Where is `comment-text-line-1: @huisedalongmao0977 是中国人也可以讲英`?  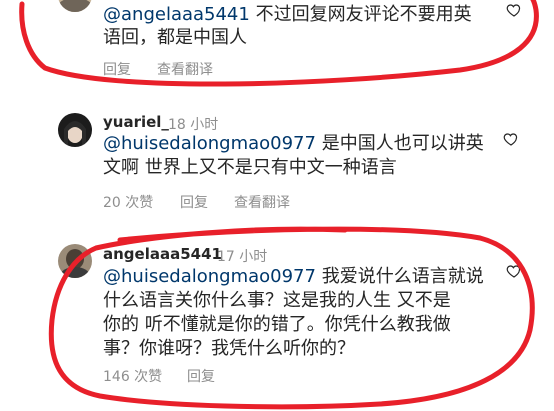
comment-text-line-1: @huisedalongmao0977 是中国人也可以讲英 is located at coordinates (293, 144).